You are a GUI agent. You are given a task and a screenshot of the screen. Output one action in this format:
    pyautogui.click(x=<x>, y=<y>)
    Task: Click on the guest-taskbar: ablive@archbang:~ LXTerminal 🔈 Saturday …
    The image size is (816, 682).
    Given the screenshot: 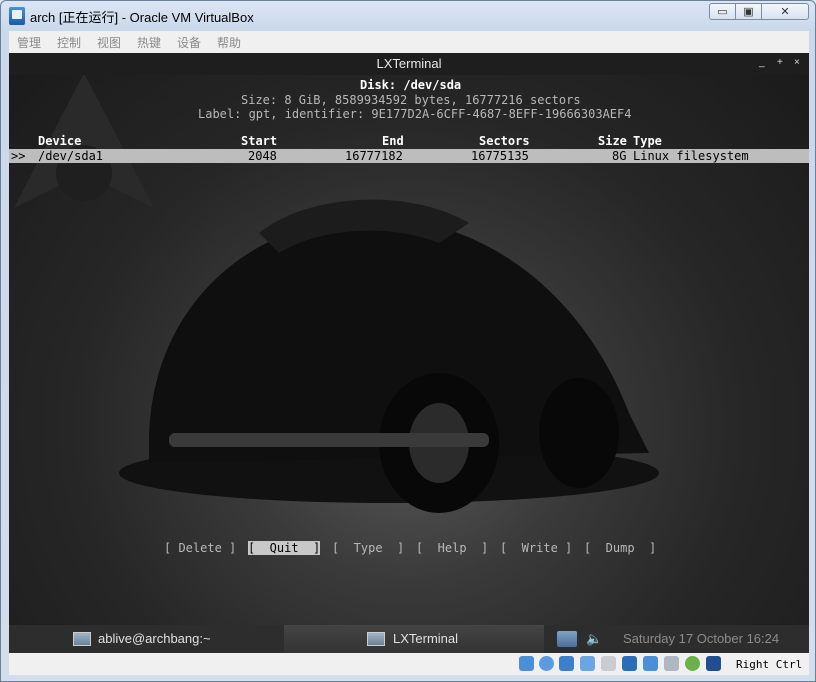 What is the action you would take?
    pyautogui.click(x=409, y=639)
    